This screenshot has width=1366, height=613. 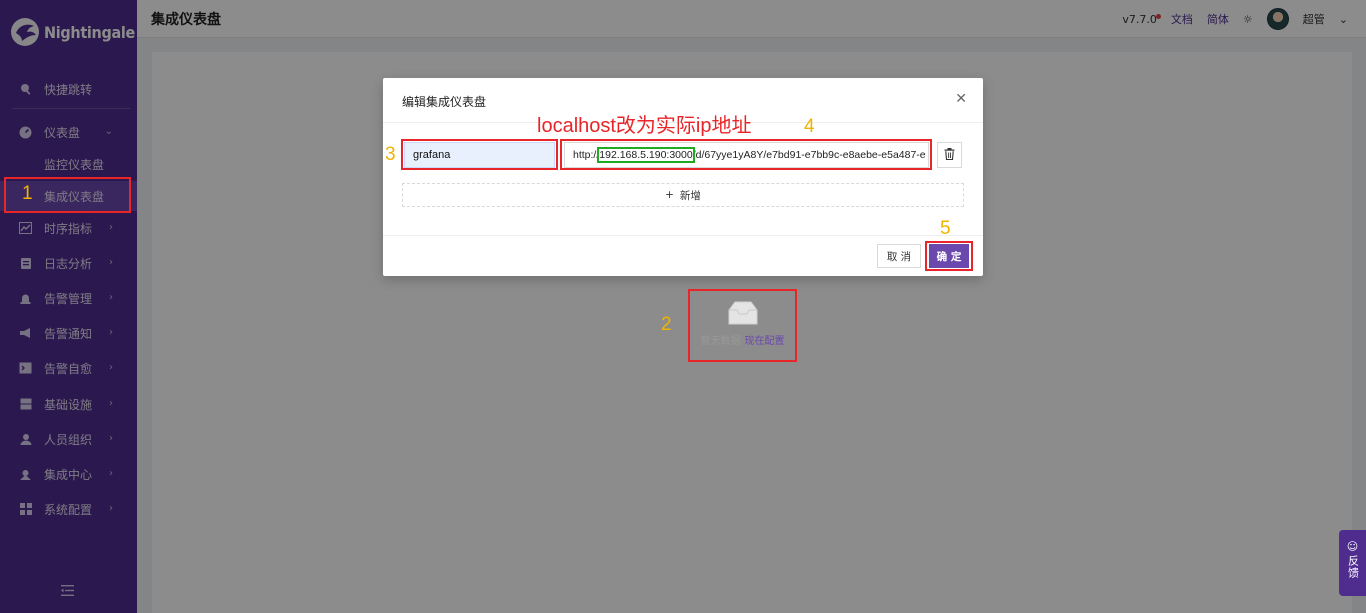 What do you see at coordinates (683, 235) in the screenshot?
I see `modal-divider` at bounding box center [683, 235].